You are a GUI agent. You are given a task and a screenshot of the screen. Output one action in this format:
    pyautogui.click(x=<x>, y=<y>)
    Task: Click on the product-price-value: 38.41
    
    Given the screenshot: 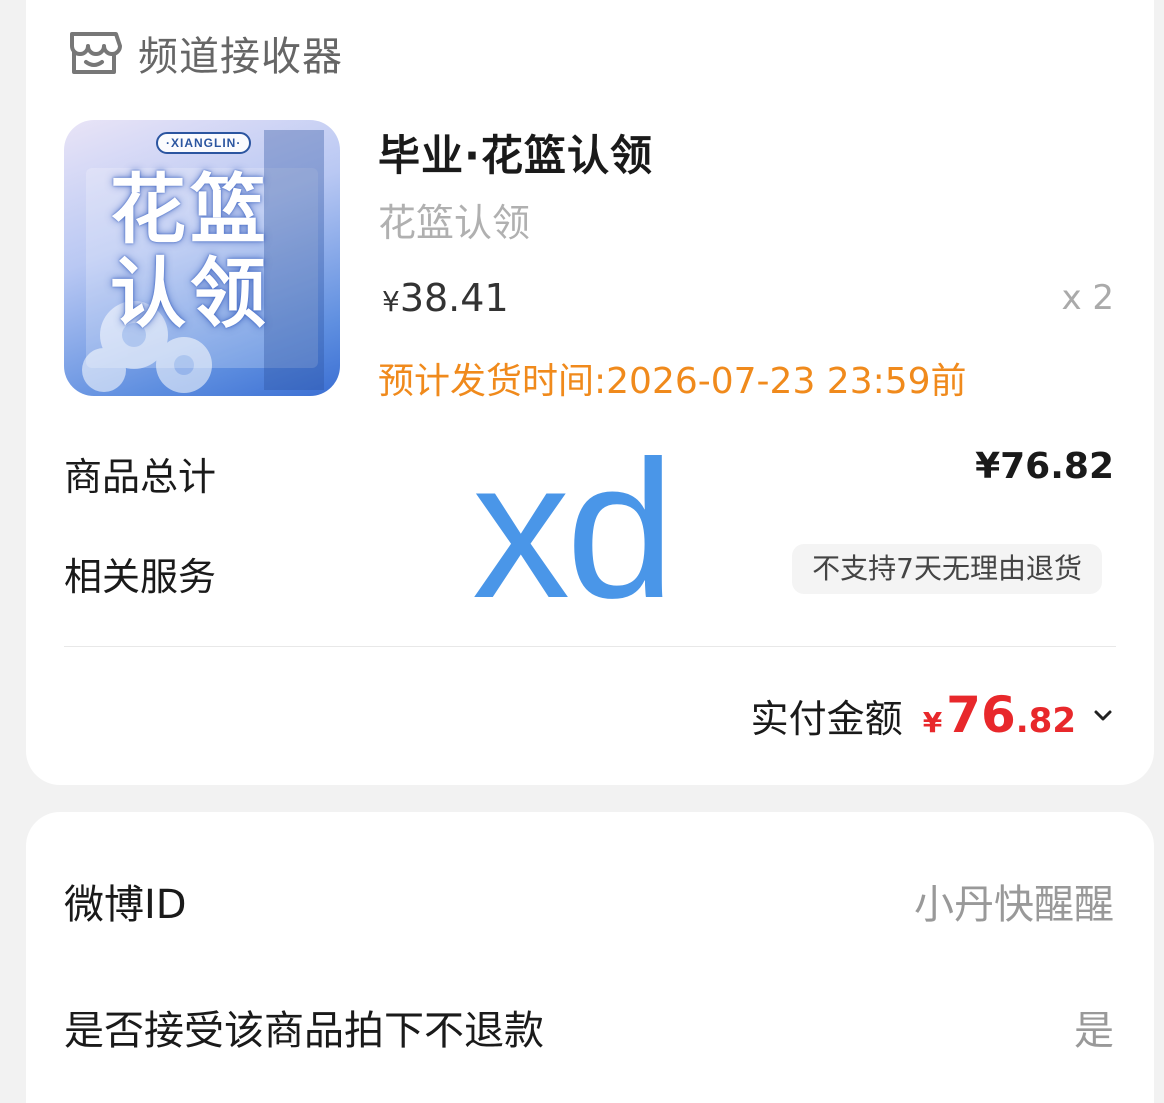 What is the action you would take?
    pyautogui.click(x=454, y=298)
    